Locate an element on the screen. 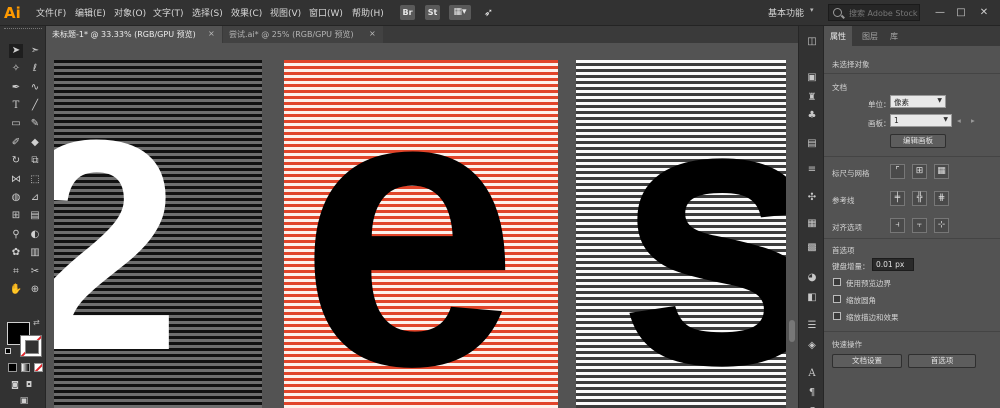 Image resolution: width=1000 pixels, height=408 pixels. pen-tool-icon: ✒ is located at coordinates (16, 88).